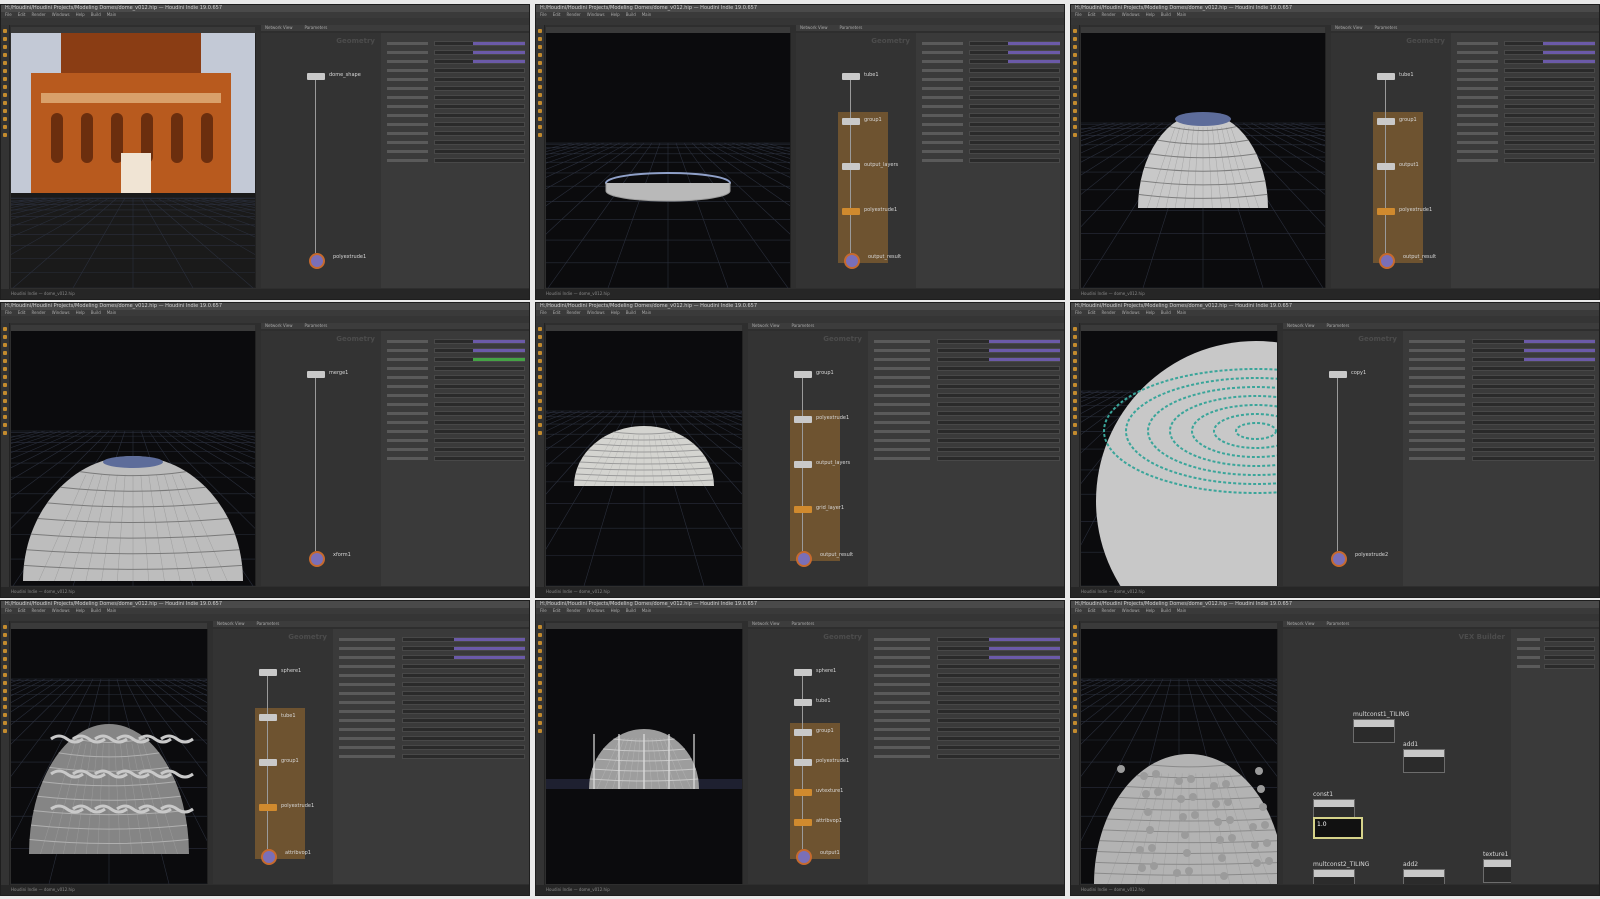 The width and height of the screenshot is (1600, 899). What do you see at coordinates (334, 76) in the screenshot?
I see `network-node: dome_shape` at bounding box center [334, 76].